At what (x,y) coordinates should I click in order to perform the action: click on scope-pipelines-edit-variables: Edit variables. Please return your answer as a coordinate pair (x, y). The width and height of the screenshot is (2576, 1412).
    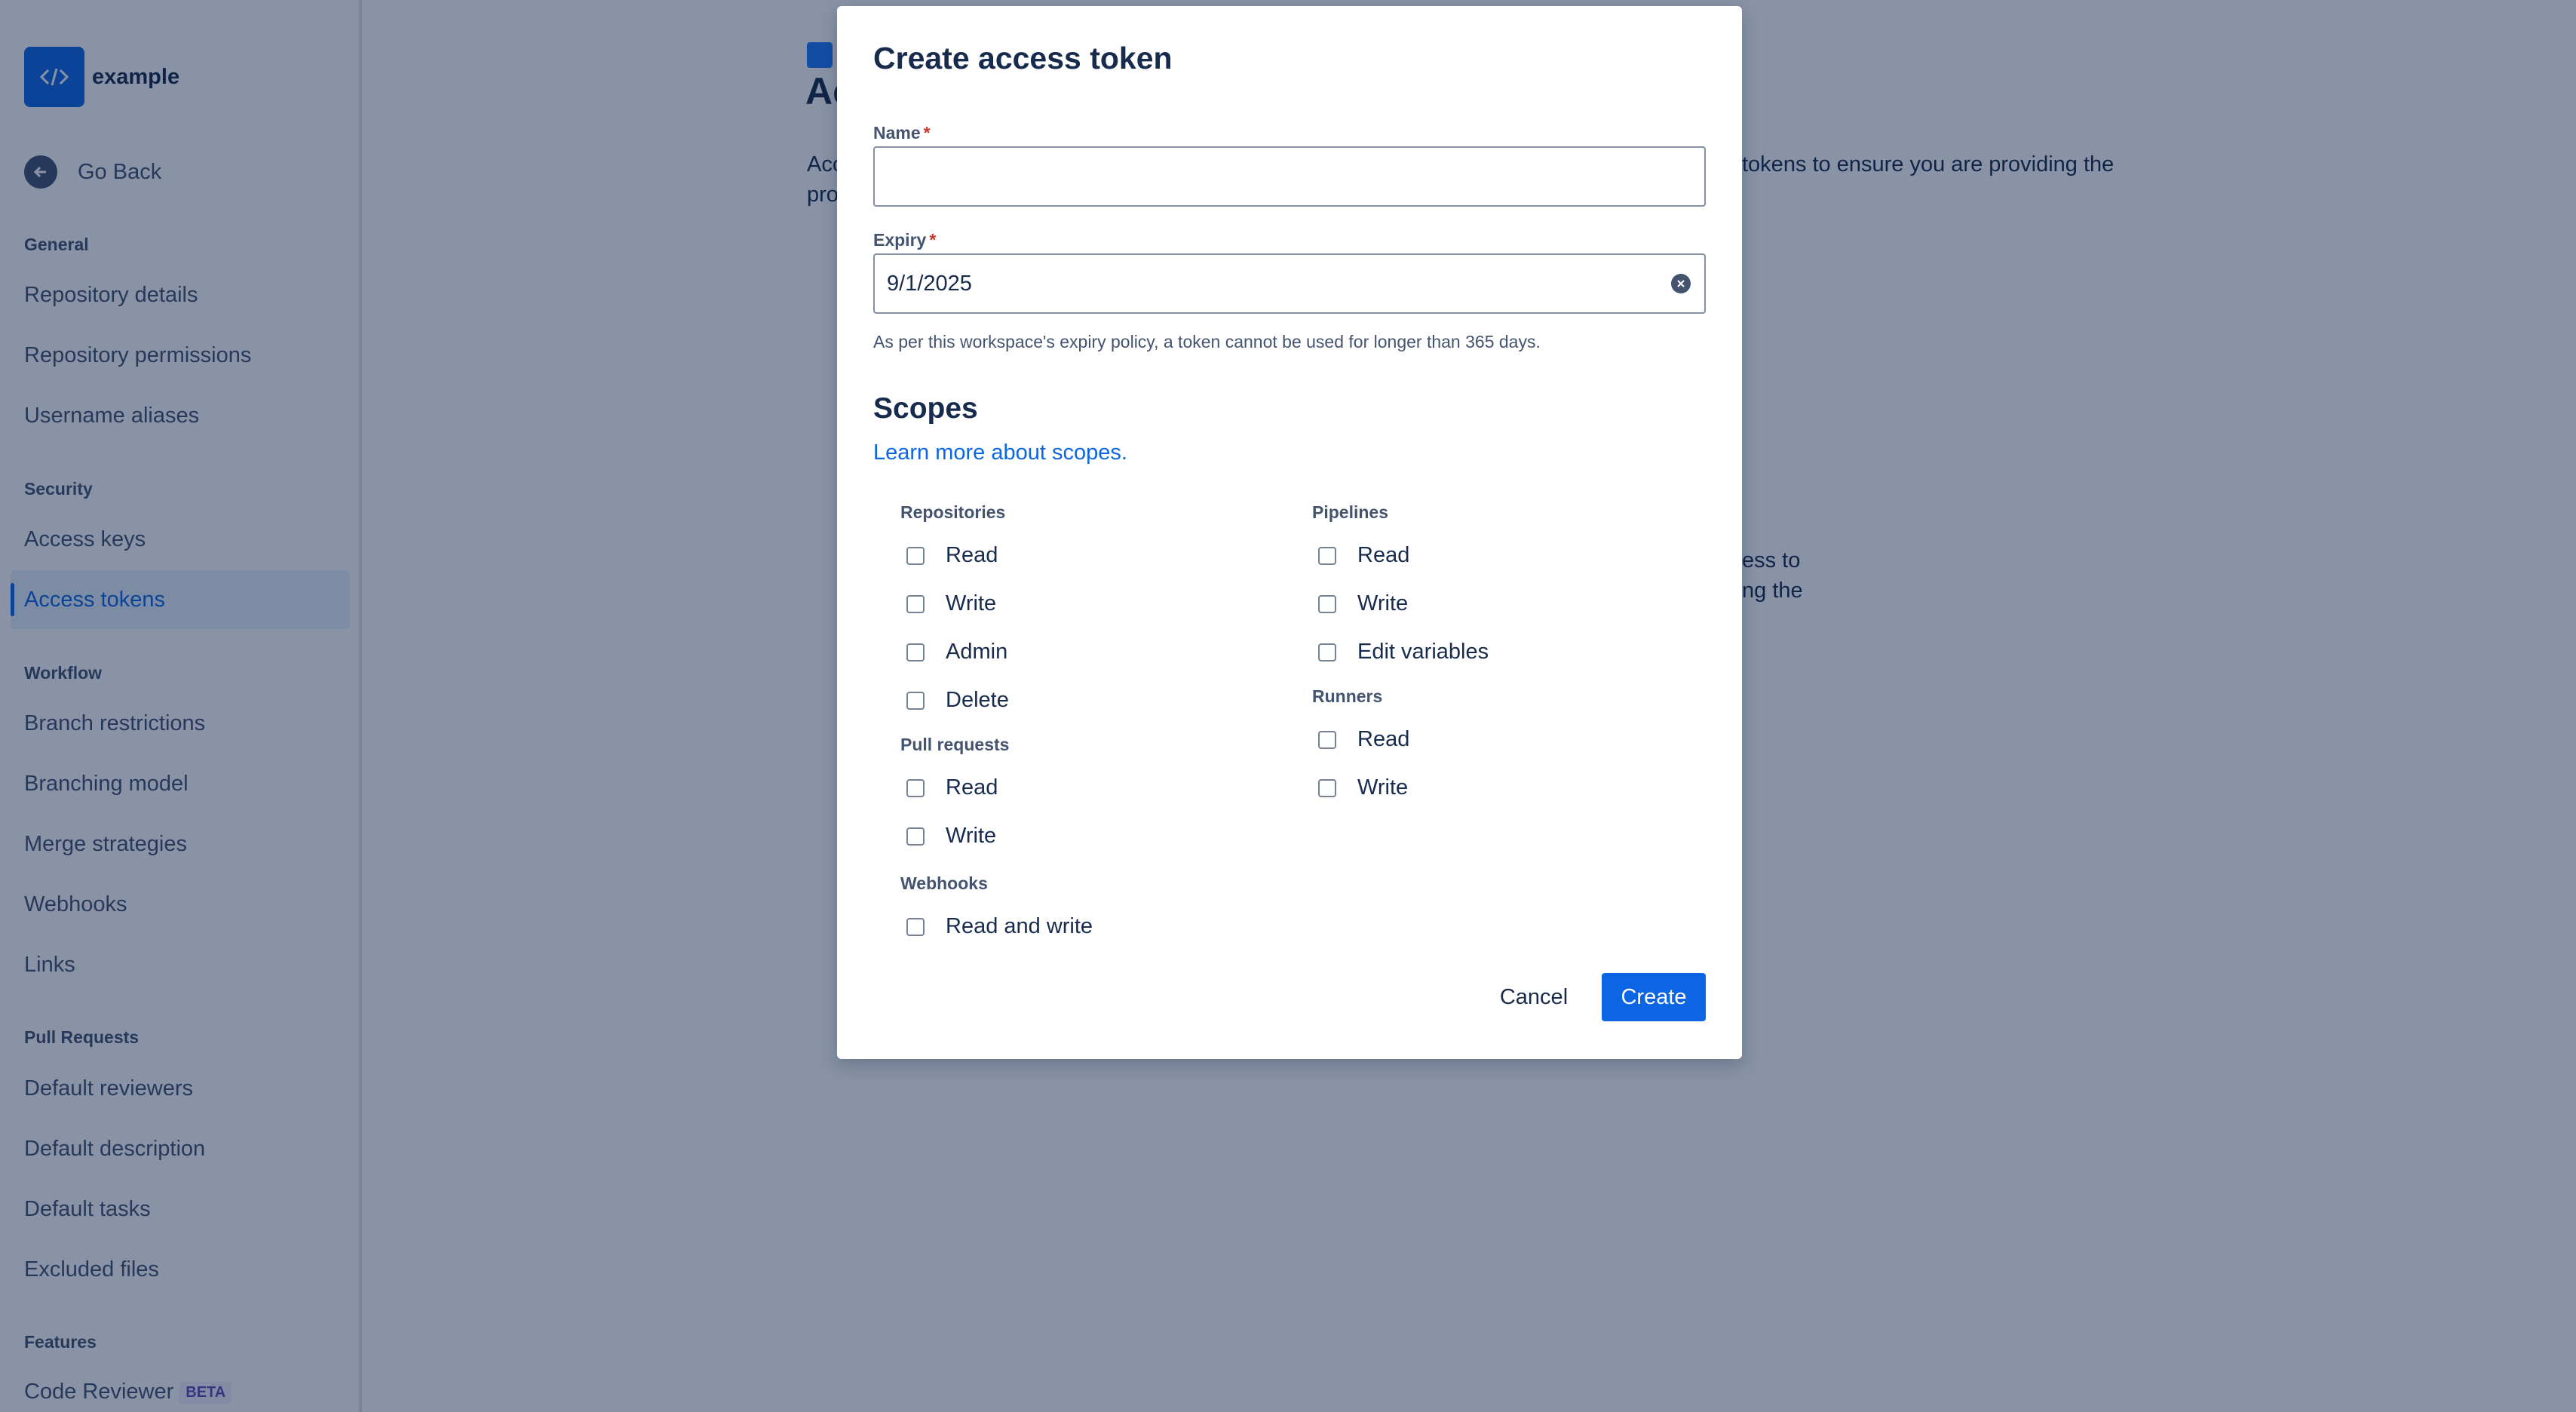
    Looking at the image, I should click on (1400, 652).